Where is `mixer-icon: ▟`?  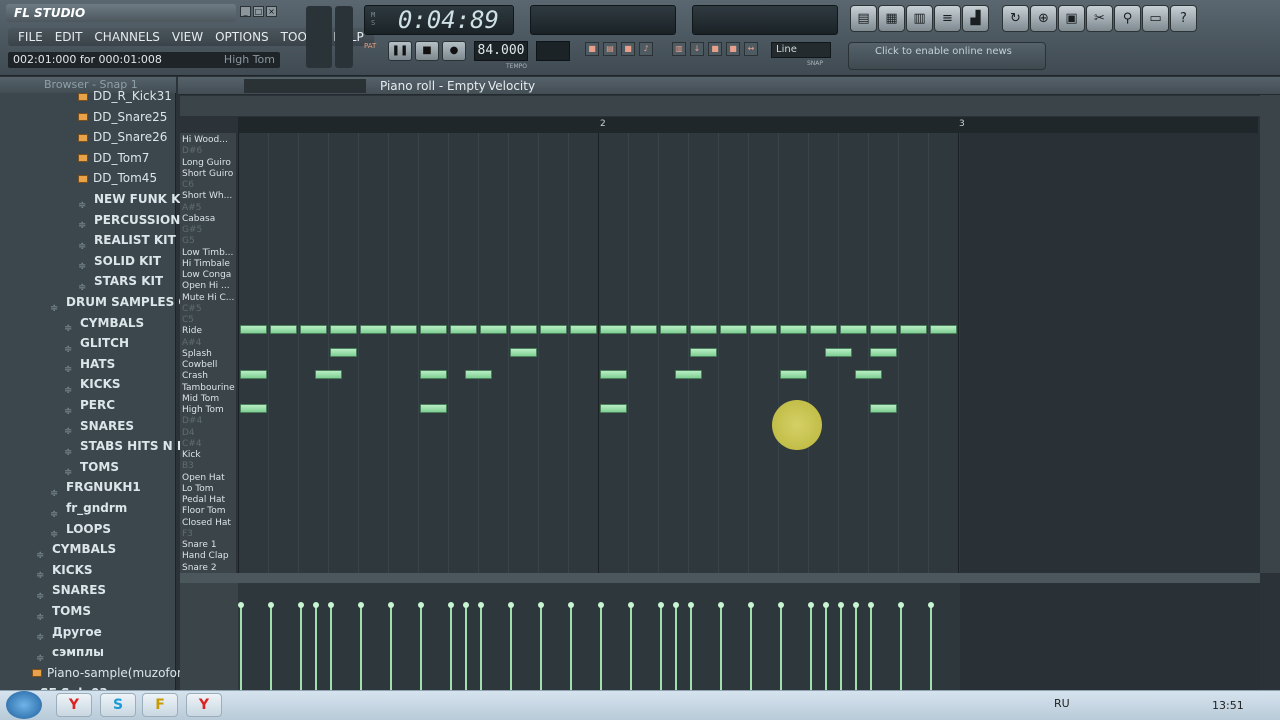
mixer-icon: ▟ is located at coordinates (975, 18).